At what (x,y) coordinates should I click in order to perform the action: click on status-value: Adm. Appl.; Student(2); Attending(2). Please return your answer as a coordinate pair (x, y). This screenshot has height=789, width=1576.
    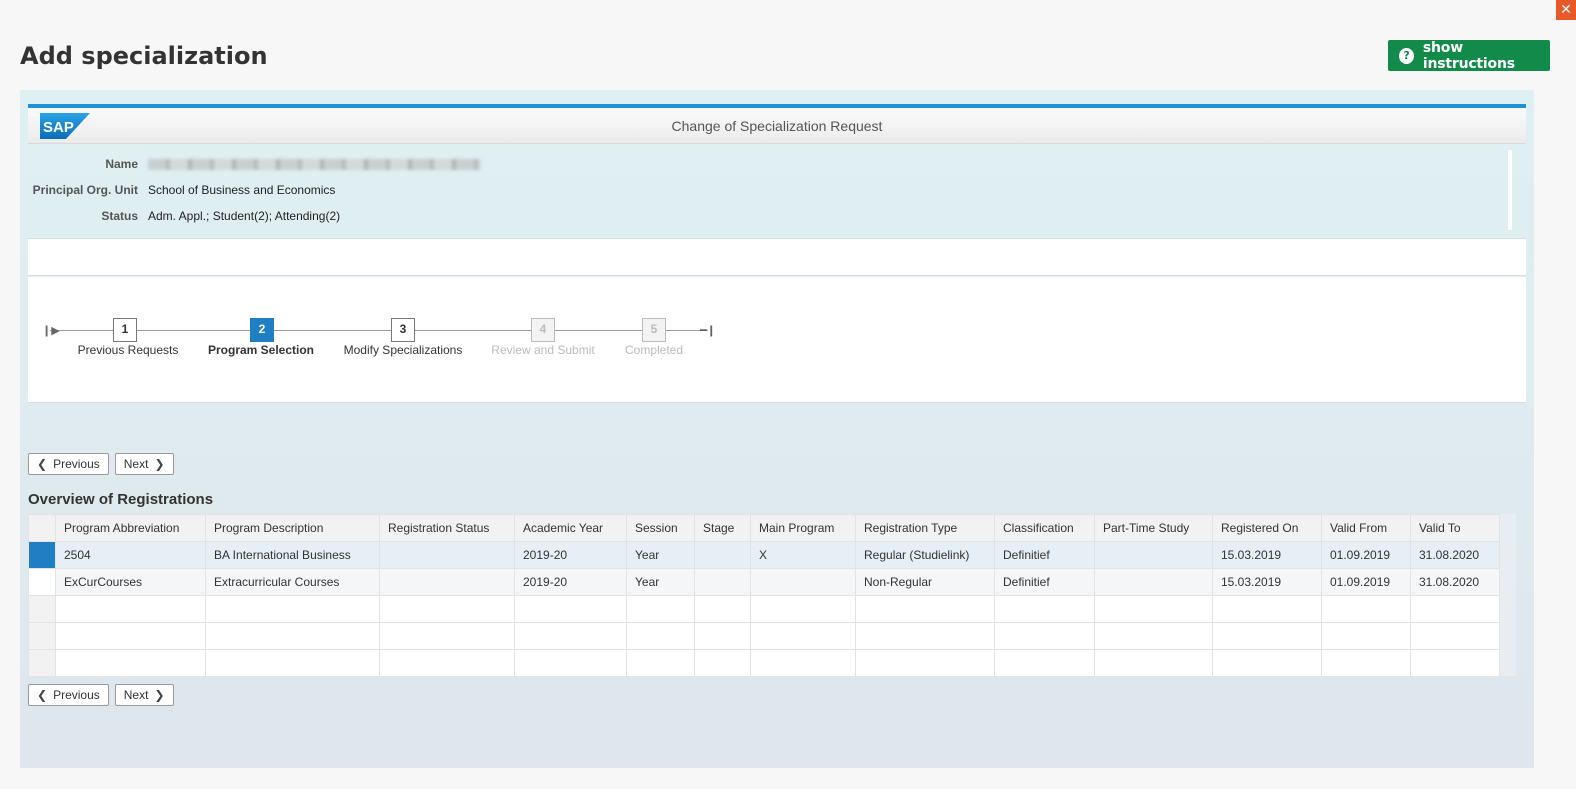
    Looking at the image, I should click on (244, 216).